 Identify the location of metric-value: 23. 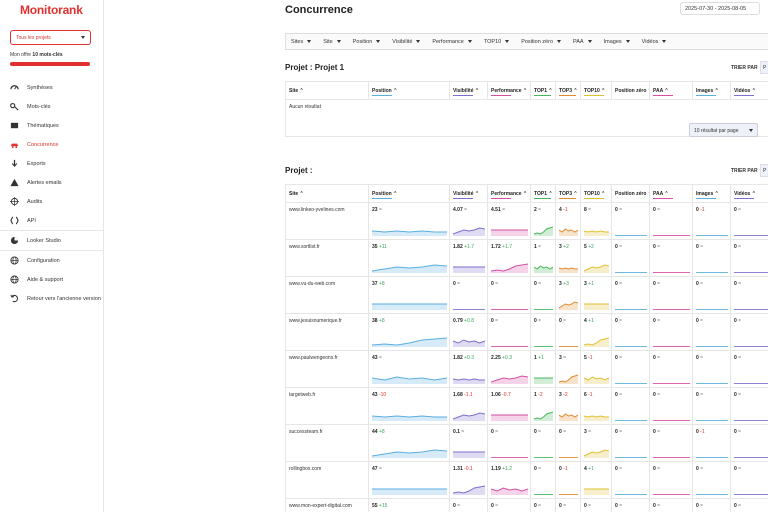
(375, 210).